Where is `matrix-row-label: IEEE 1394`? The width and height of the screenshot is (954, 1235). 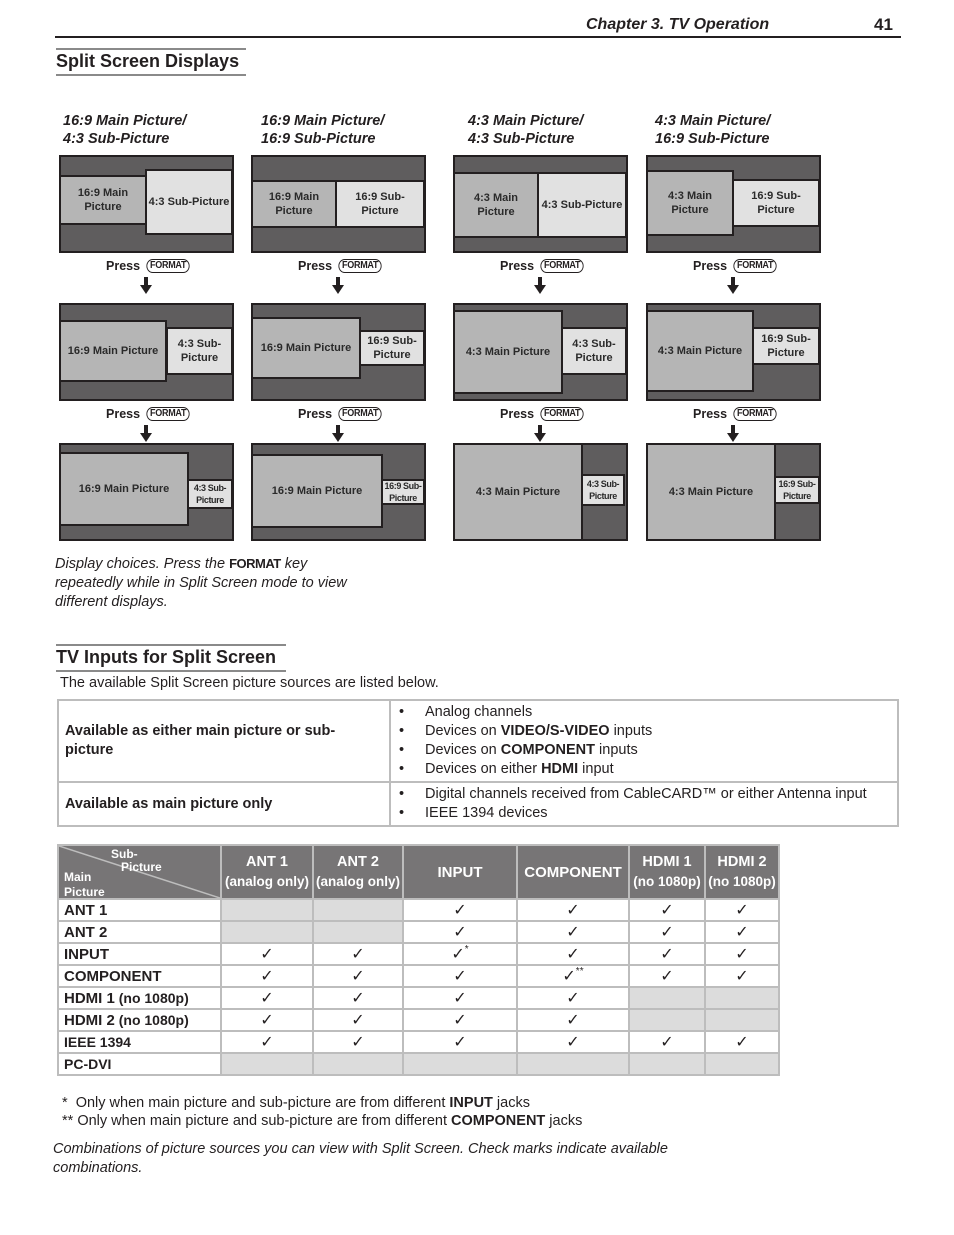
matrix-row-label: IEEE 1394 is located at coordinates (139, 1042).